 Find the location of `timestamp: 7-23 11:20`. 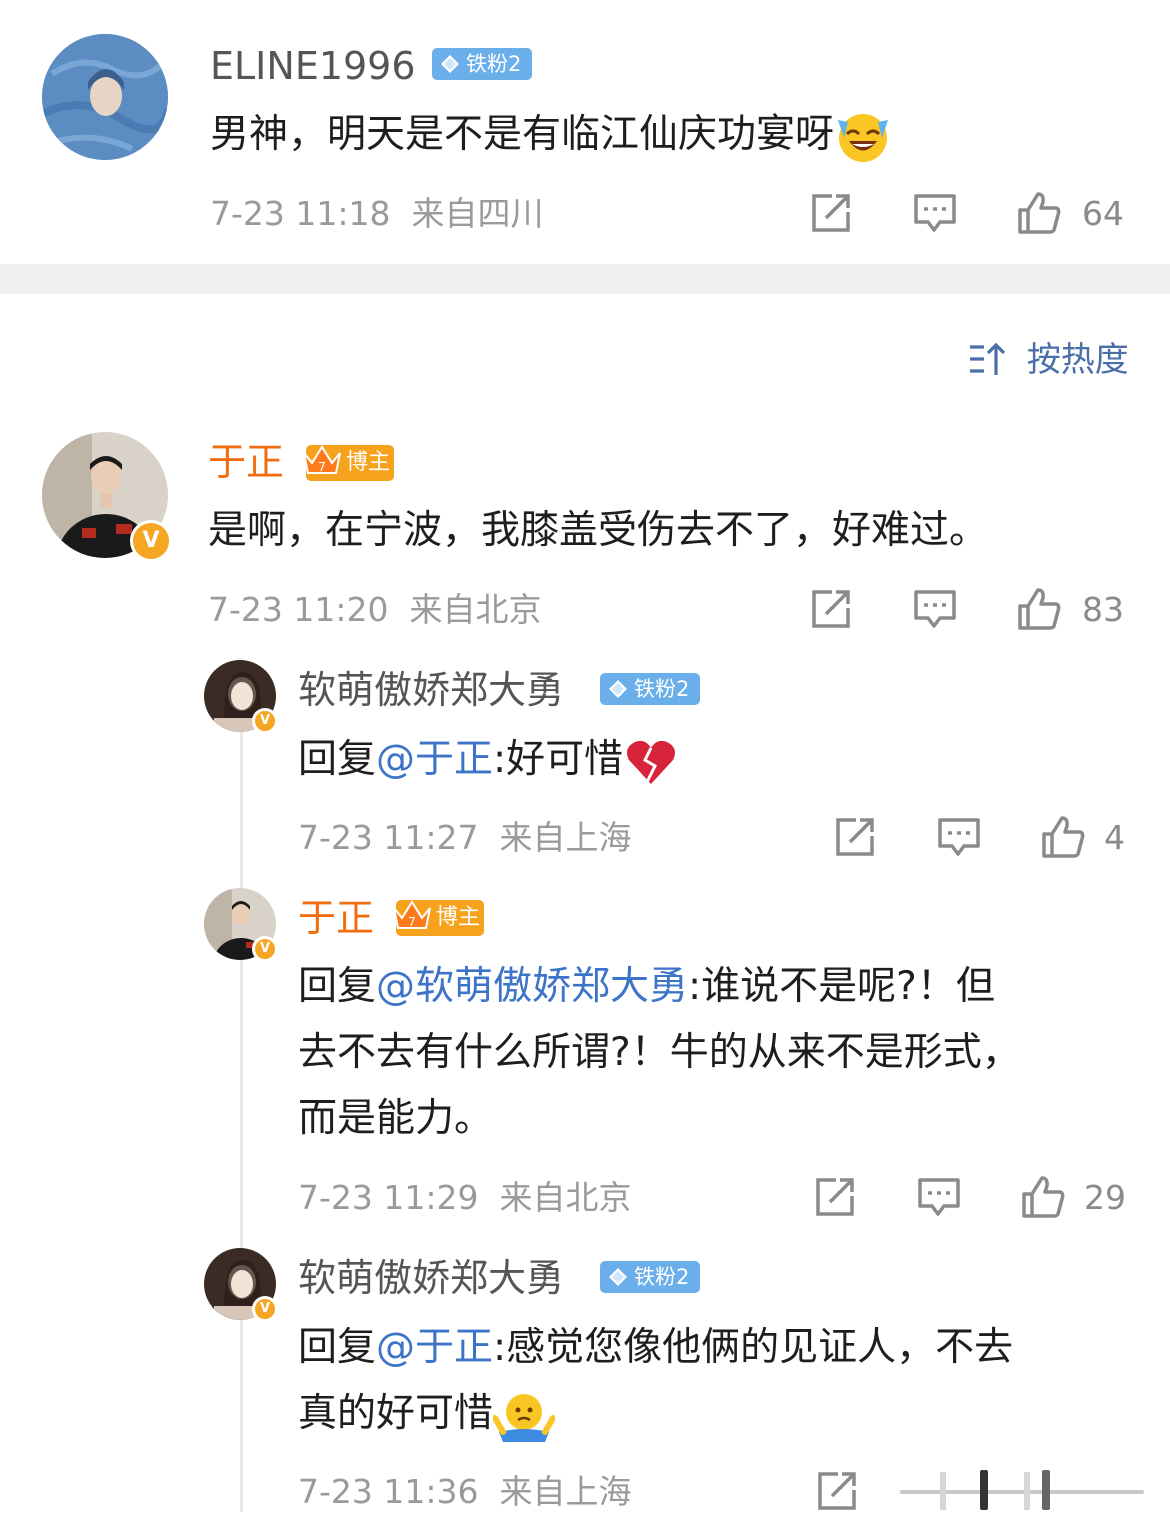

timestamp: 7-23 11:20 is located at coordinates (298, 609).